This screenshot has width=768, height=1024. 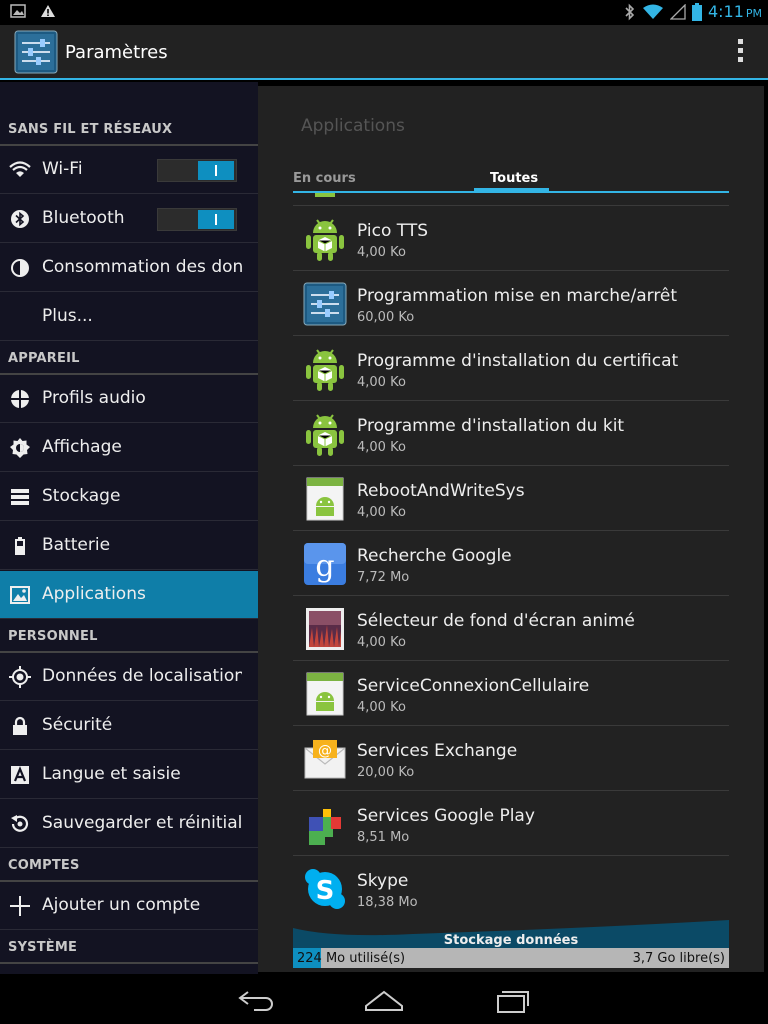 I want to click on back-icon, so click(x=256, y=1000).